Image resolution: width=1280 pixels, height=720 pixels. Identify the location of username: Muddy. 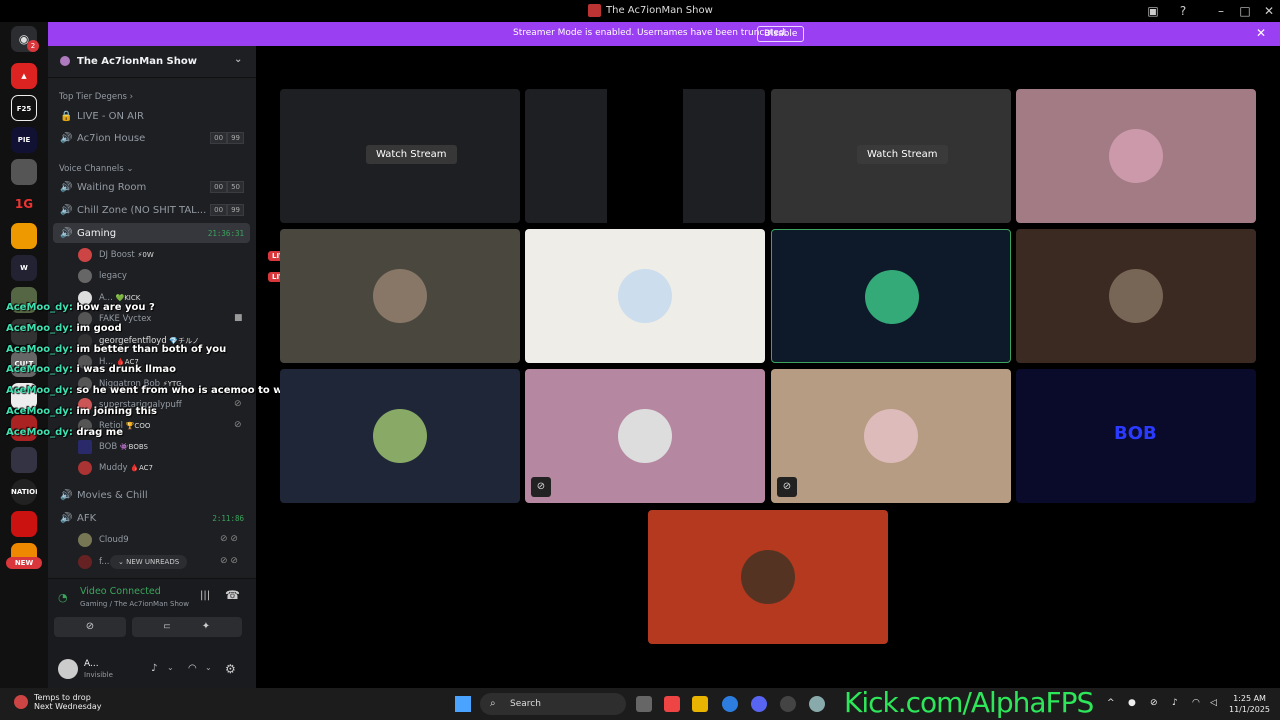
(113, 468).